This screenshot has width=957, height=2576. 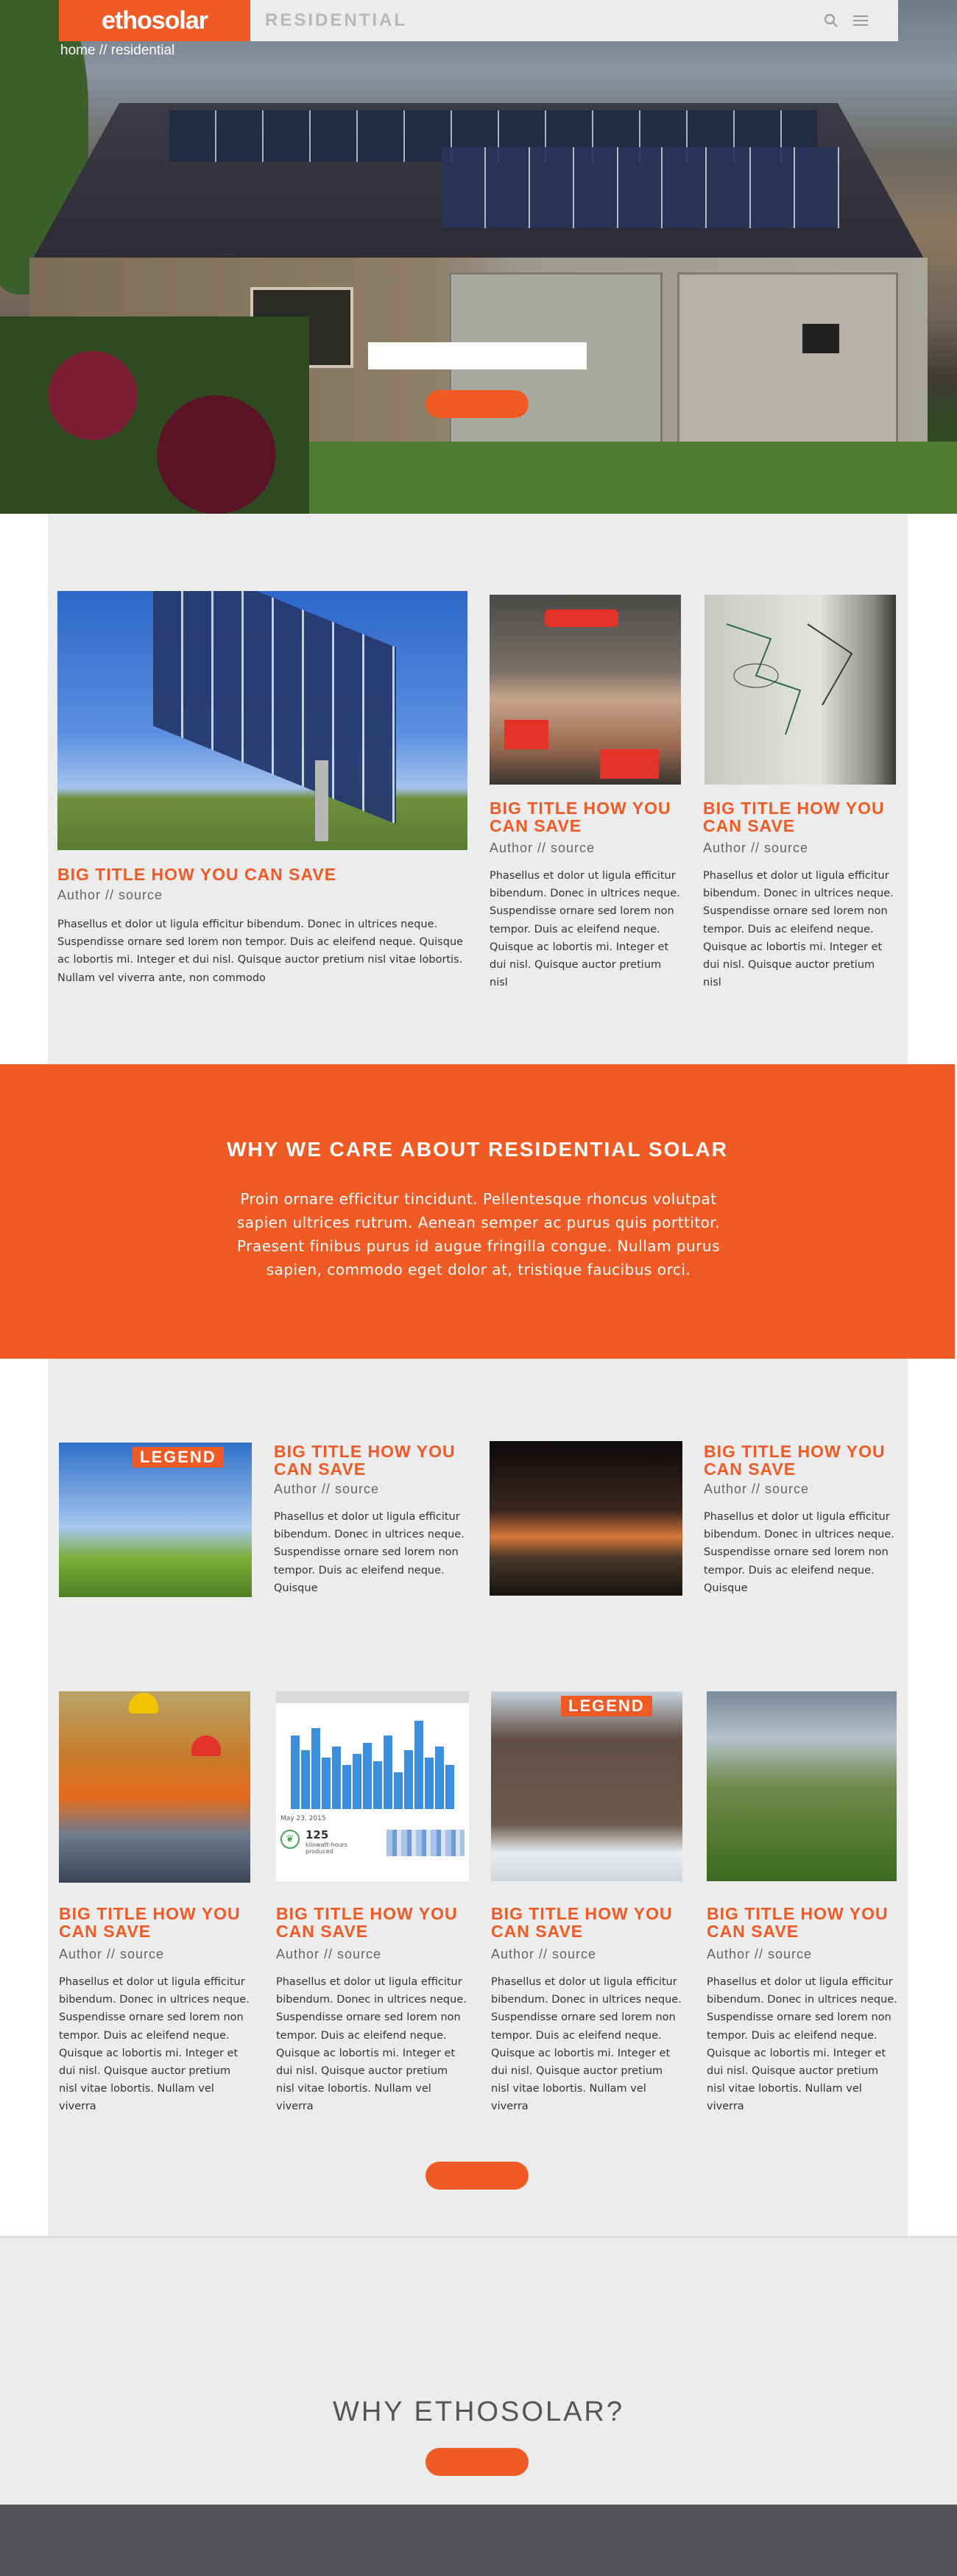 I want to click on featured-image-solar-array, so click(x=262, y=720).